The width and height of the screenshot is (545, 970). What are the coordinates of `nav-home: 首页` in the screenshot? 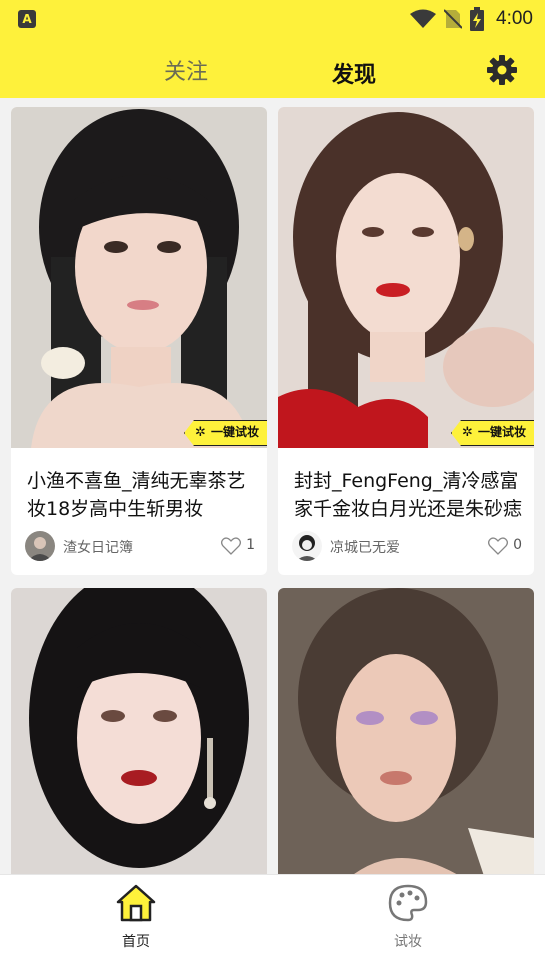 It's located at (136, 923).